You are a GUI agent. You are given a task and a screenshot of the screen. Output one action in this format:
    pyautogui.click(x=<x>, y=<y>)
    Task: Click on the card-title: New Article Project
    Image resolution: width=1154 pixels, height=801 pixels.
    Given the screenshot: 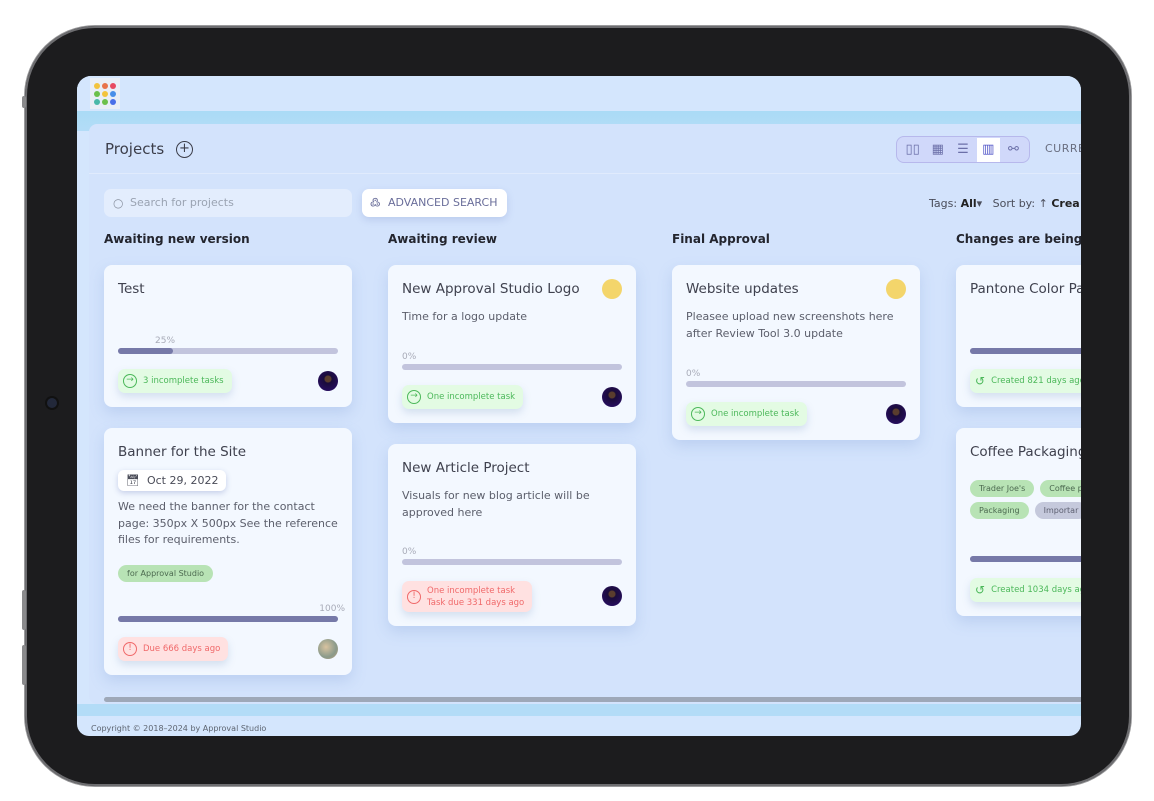 What is the action you would take?
    pyautogui.click(x=466, y=468)
    